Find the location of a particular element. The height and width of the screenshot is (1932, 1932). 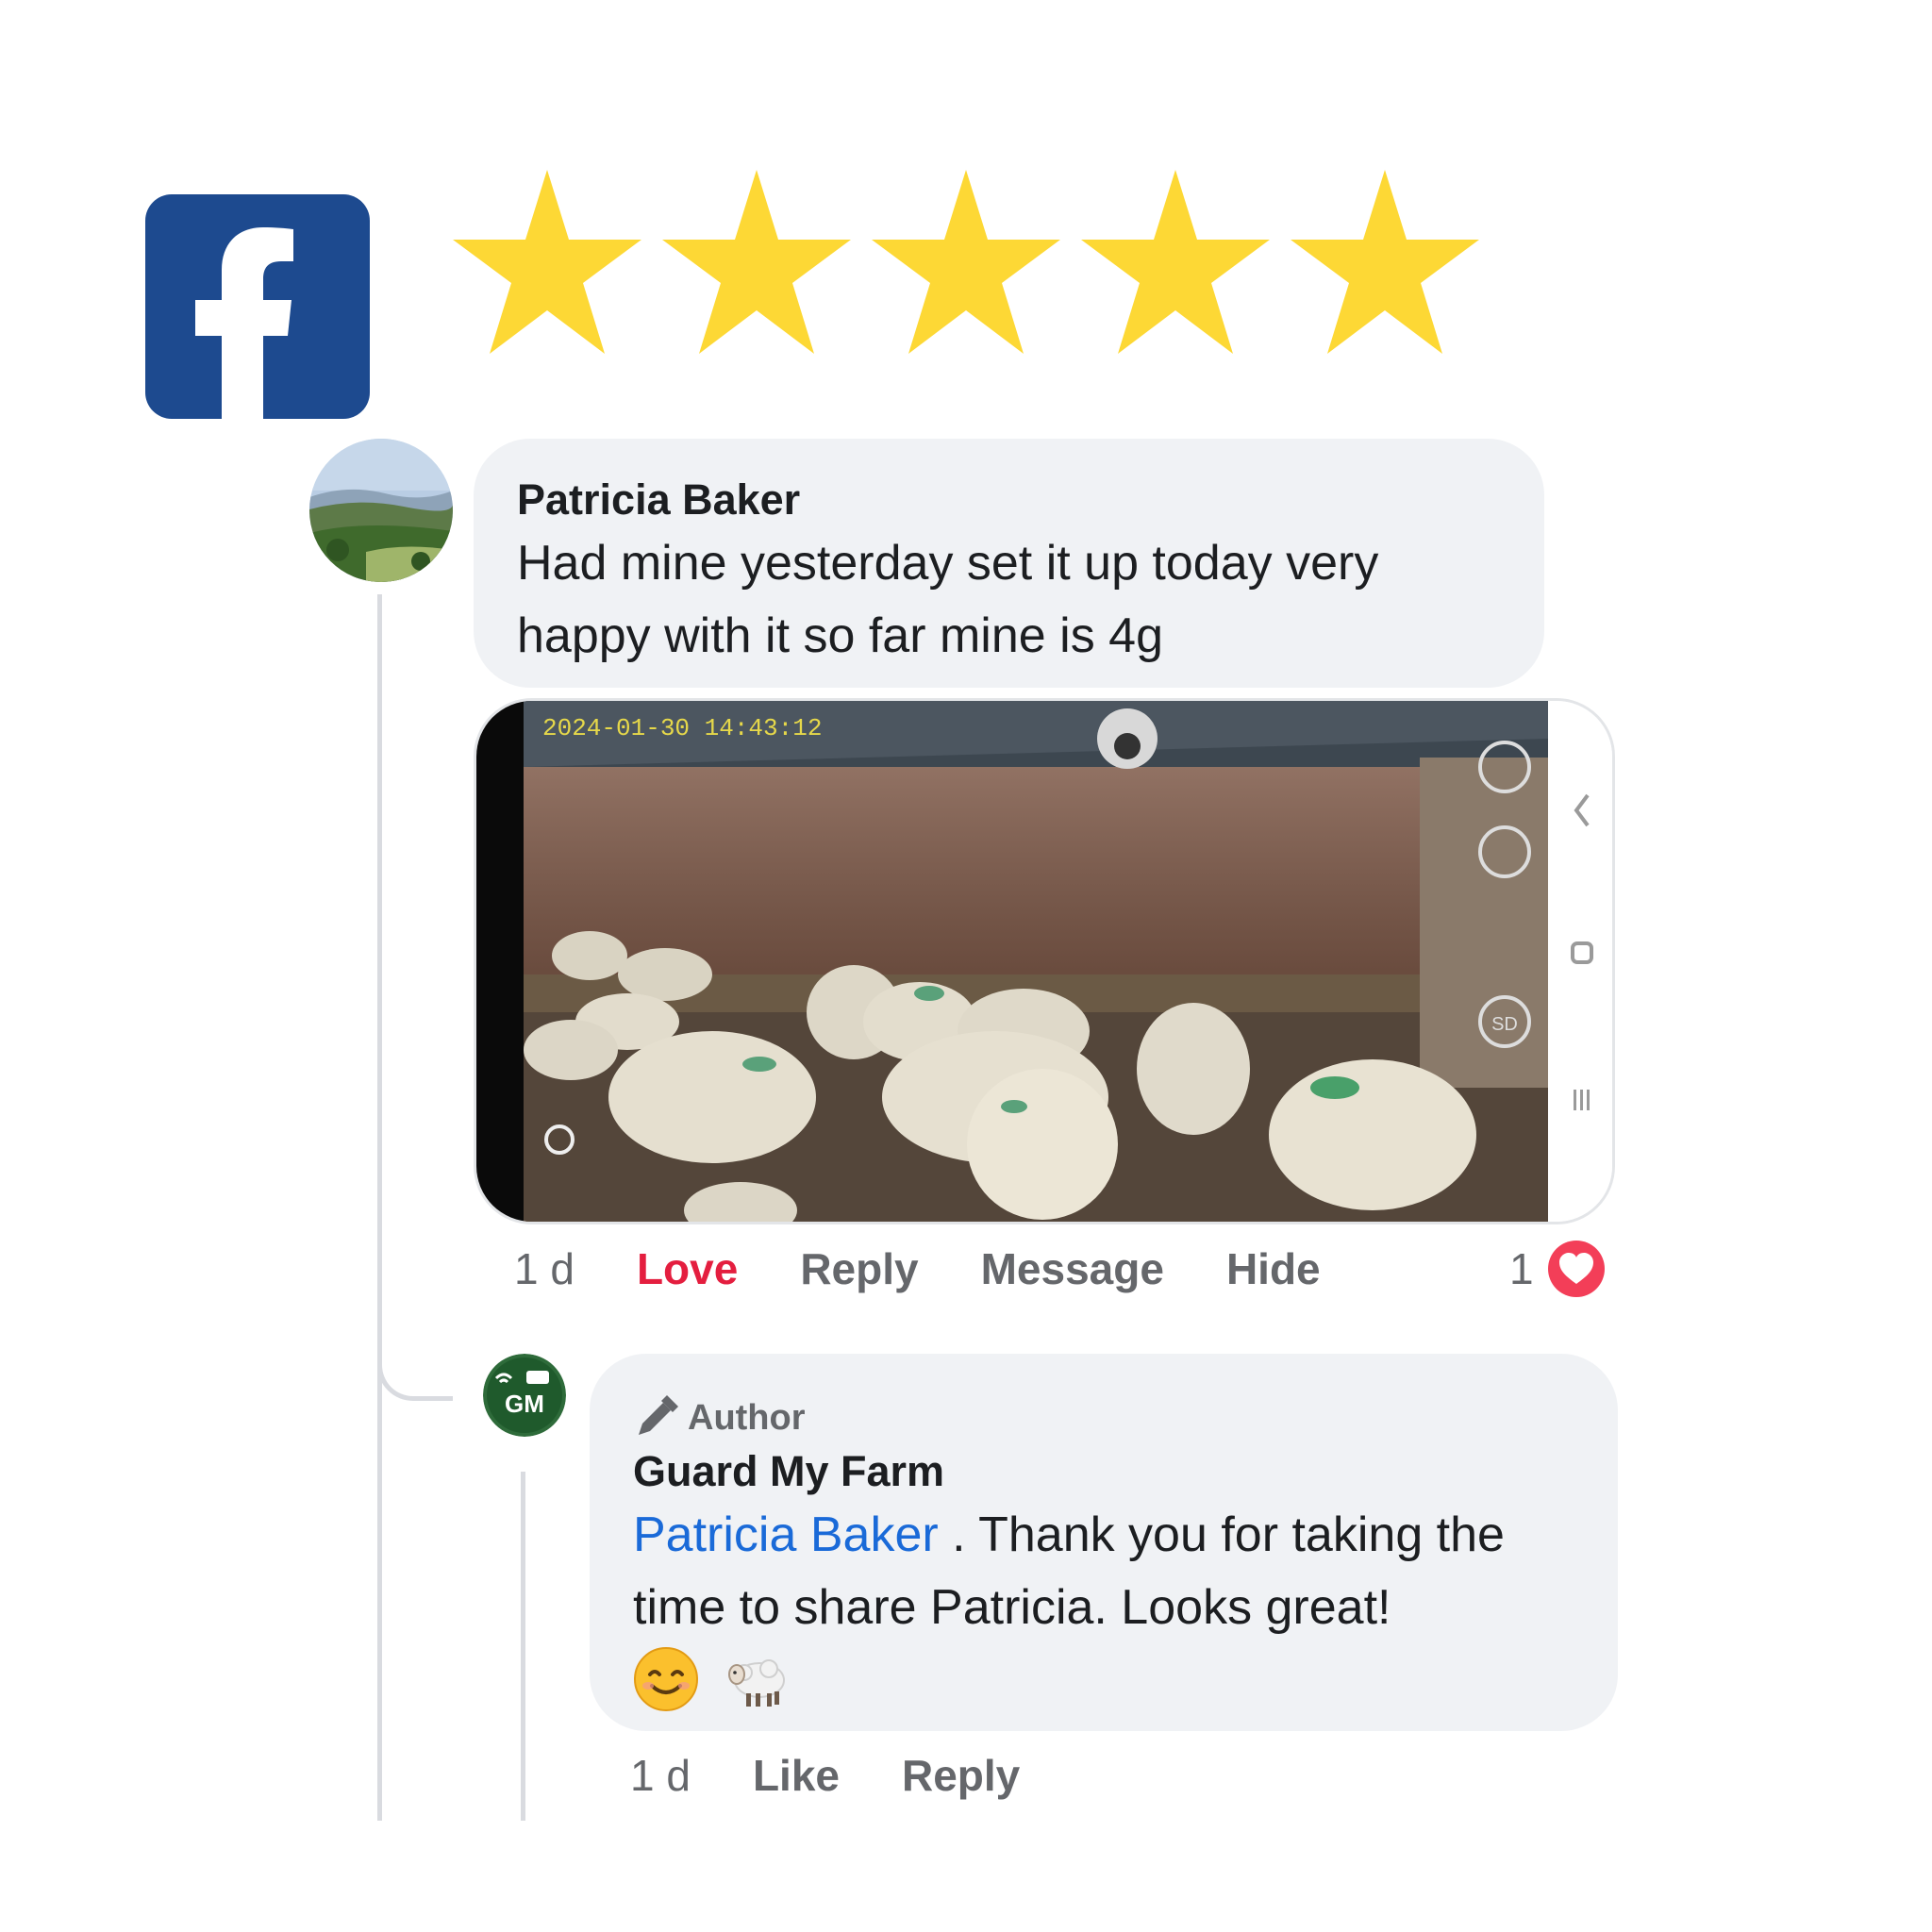

smiling-face-emoji is located at coordinates (666, 1679).